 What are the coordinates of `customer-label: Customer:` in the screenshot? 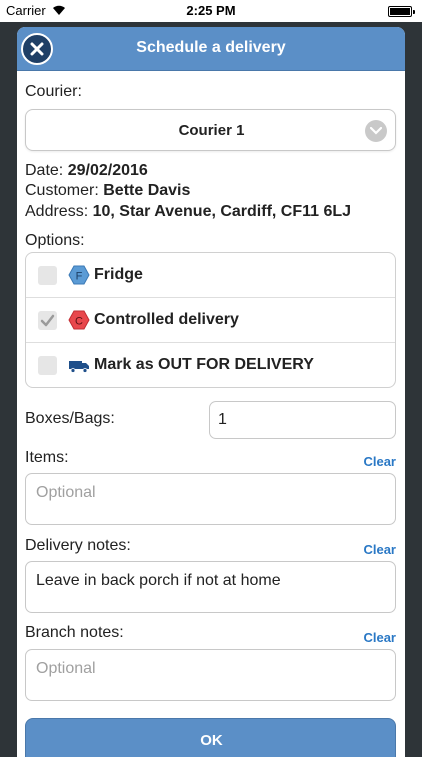 It's located at (62, 190).